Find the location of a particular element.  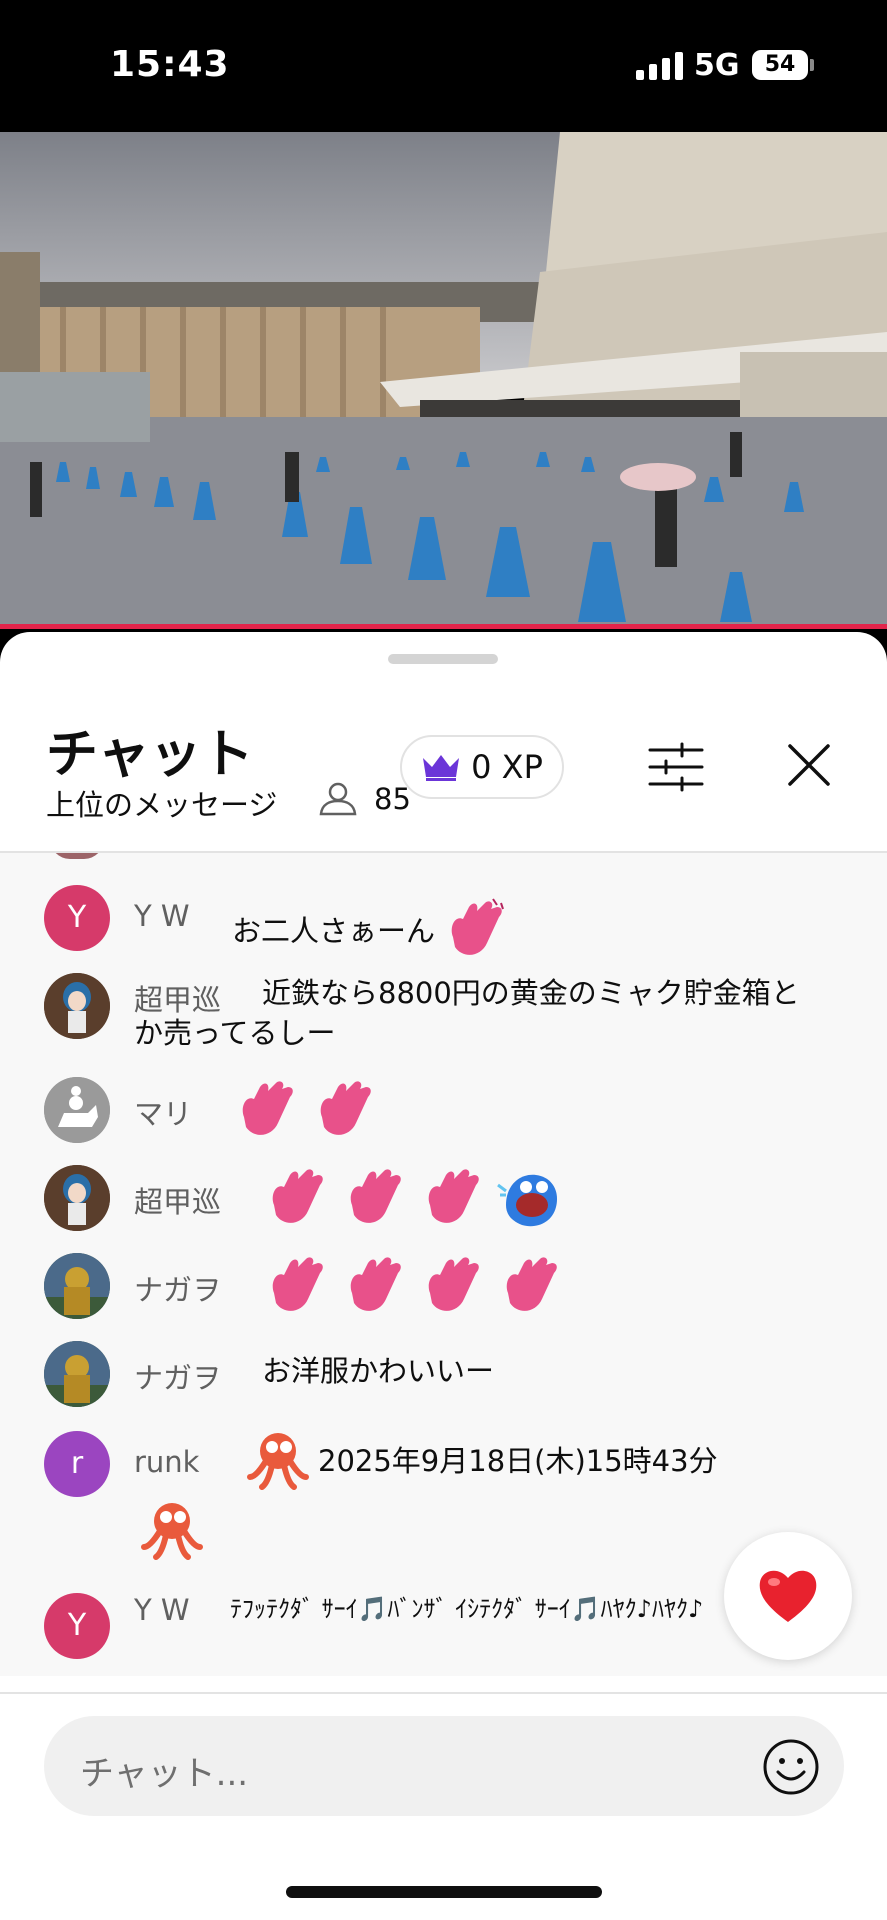

message-body: ﾃﾌｯﾃｸﾀﾞ ｻｰｲ🎵ﾊﾞﾝｻﾞ ｲｼﾃｸﾀﾞ ｻｰｲ🎵ﾊﾔｸ♪ﾊﾔｸ♪ is located at coordinates (475, 1609).